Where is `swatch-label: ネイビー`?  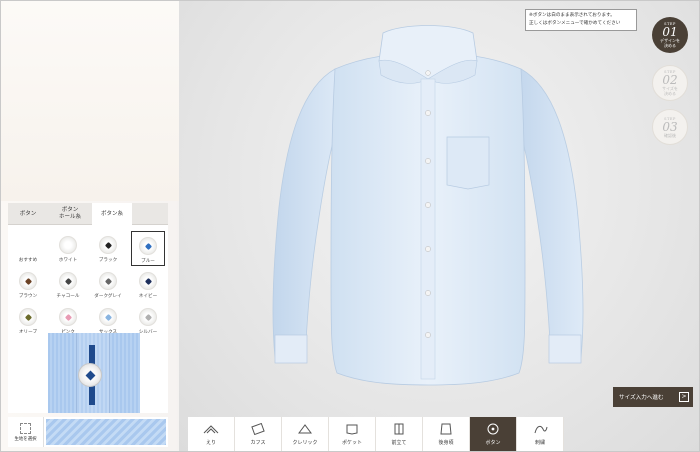
swatch-label: ネイビー is located at coordinates (148, 296).